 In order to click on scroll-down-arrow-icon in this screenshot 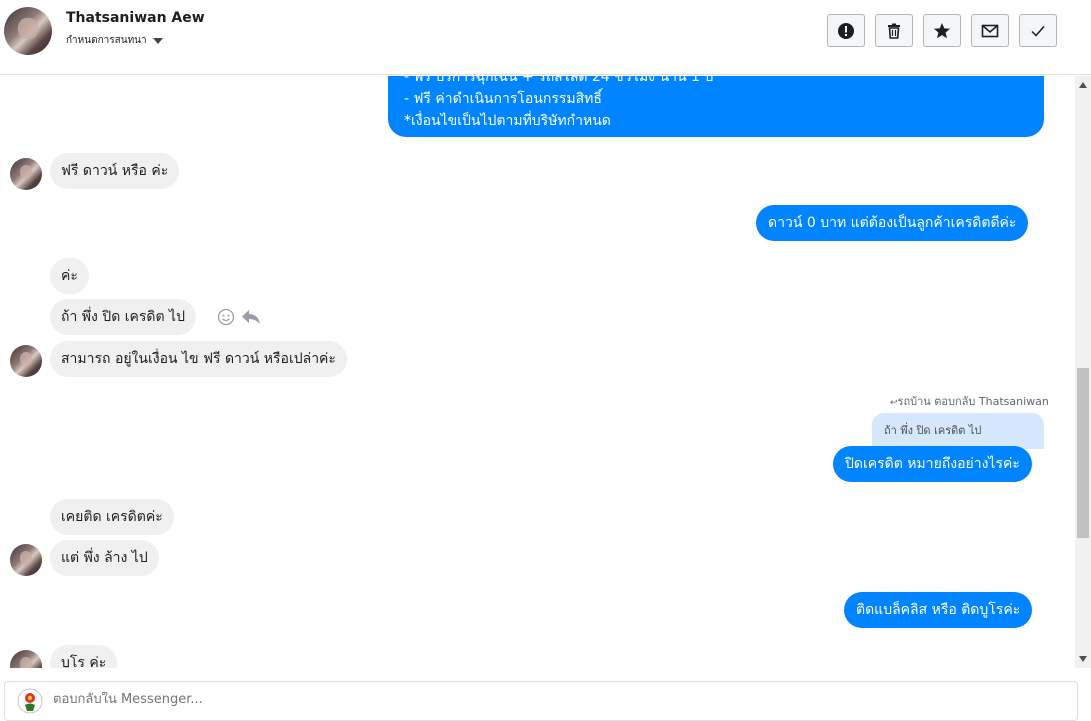, I will do `click(1083, 659)`.